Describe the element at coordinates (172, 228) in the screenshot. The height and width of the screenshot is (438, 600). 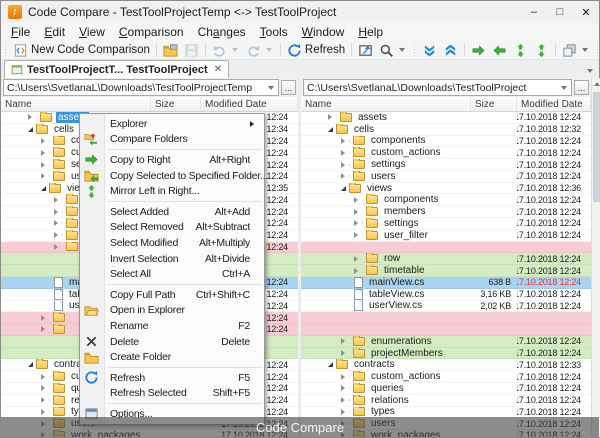
I see `context-menu-item-select-removed: Select Removed Alt+Subtract` at that location.